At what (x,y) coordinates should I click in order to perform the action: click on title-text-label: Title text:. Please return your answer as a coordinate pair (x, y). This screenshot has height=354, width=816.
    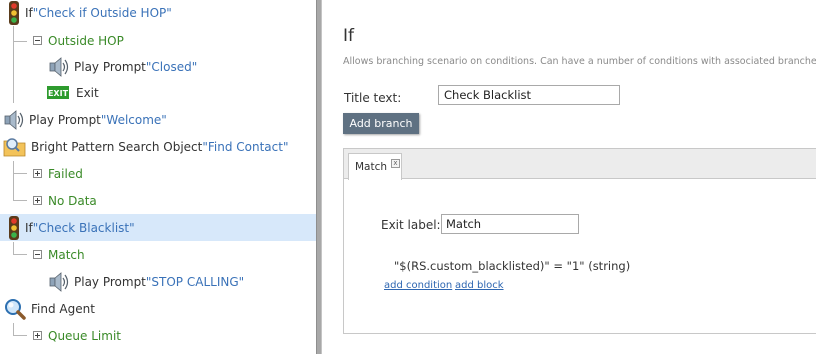
    Looking at the image, I should click on (373, 98).